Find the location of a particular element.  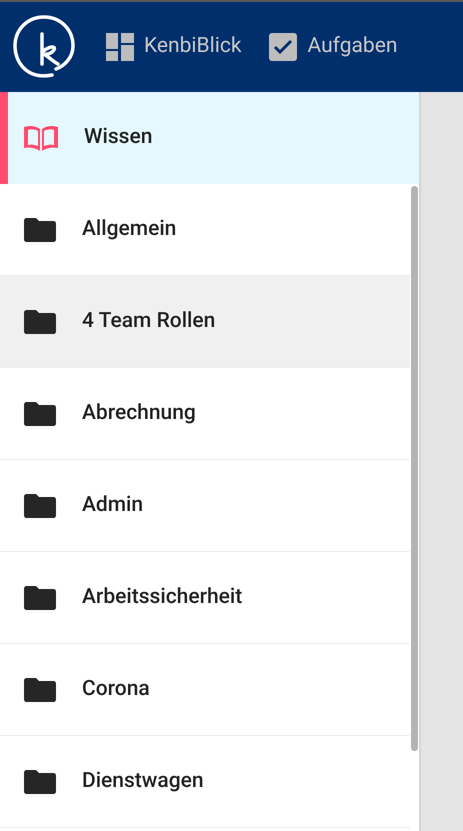

dashboard-icon is located at coordinates (120, 47).